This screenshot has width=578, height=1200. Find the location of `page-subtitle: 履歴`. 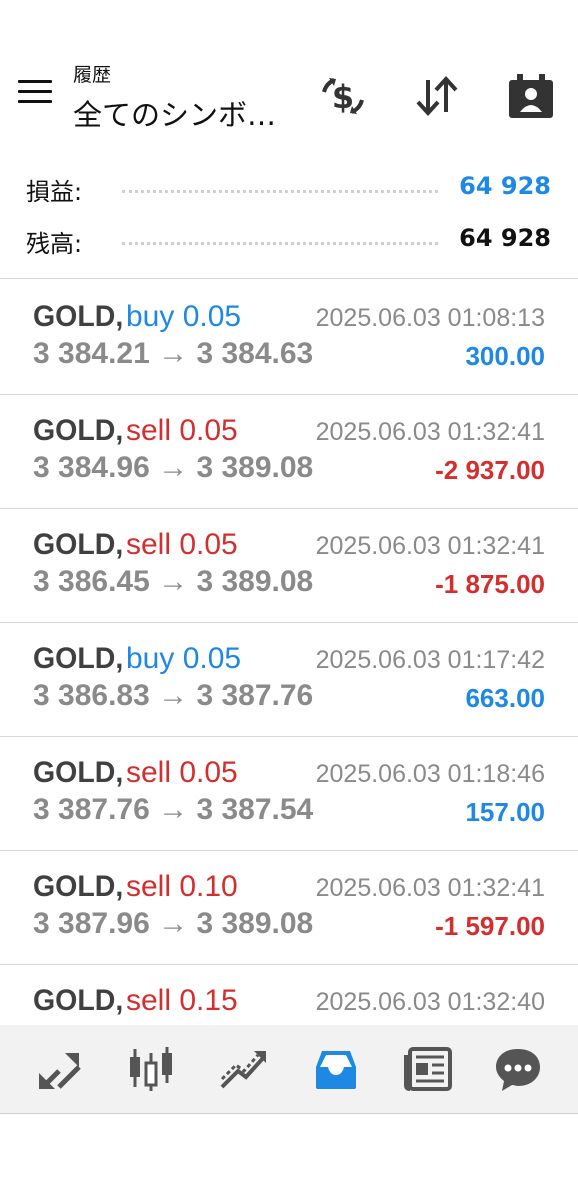

page-subtitle: 履歴 is located at coordinates (92, 75).